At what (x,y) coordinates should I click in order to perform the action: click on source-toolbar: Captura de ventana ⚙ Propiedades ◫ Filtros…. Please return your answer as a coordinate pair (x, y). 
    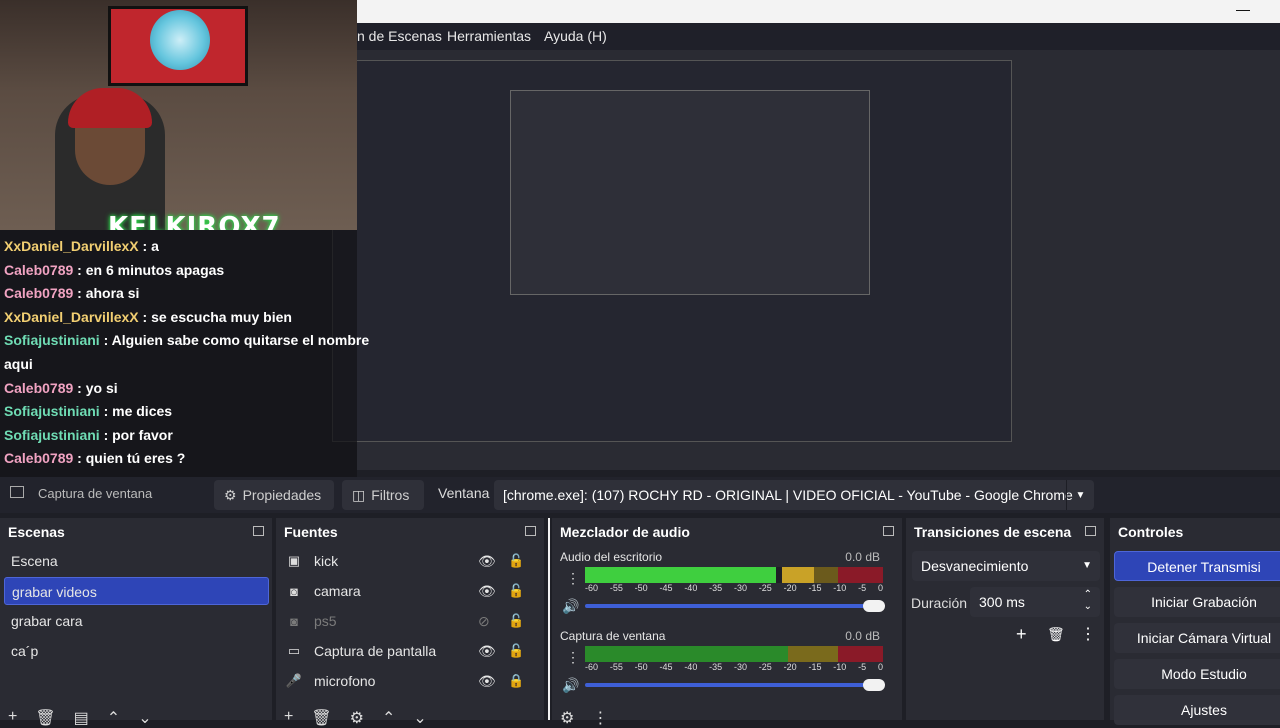
    Looking at the image, I should click on (640, 495).